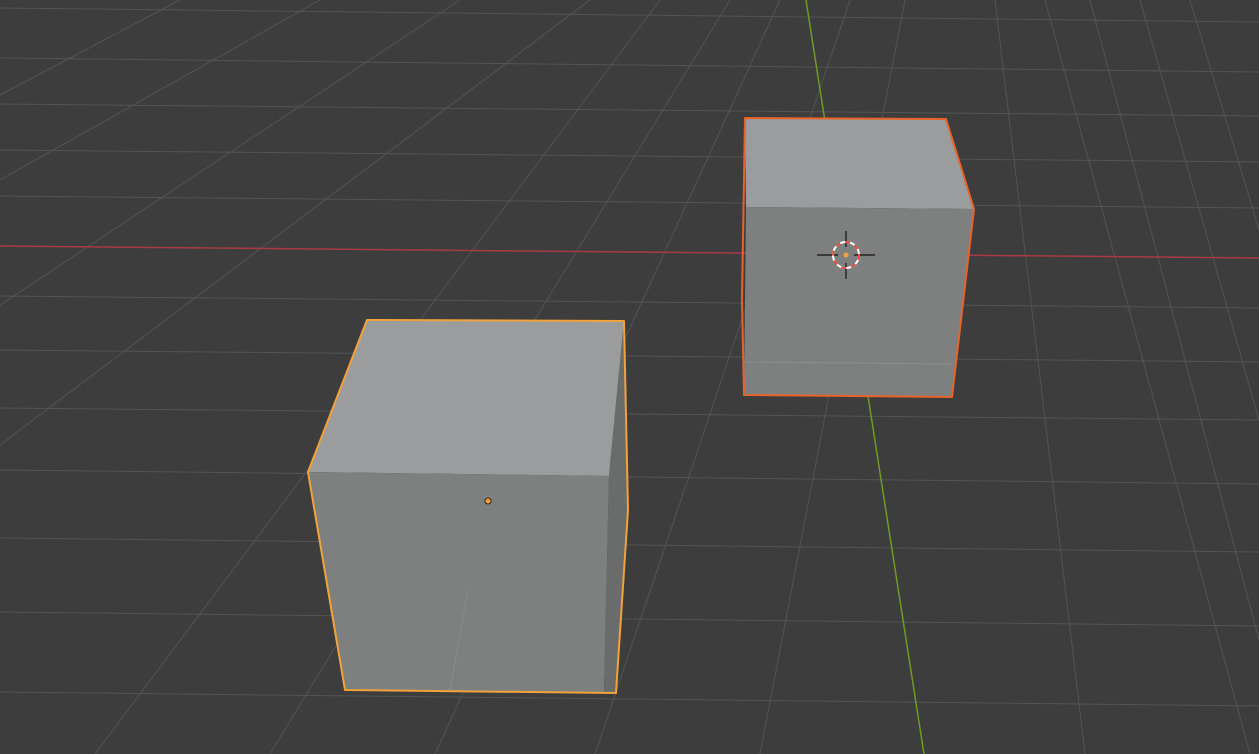  What do you see at coordinates (458, 582) in the screenshot?
I see `cube-selected-front-face` at bounding box center [458, 582].